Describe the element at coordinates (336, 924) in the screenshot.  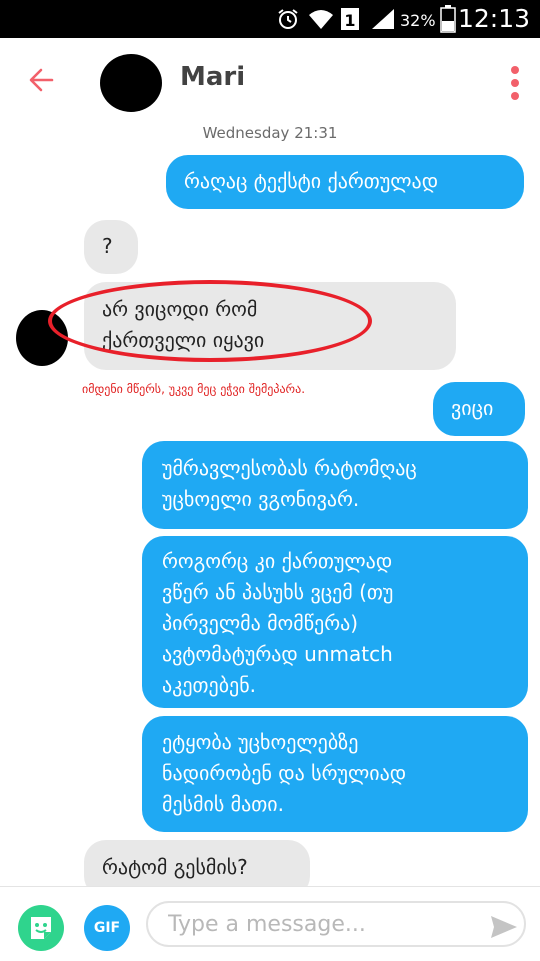
I see `message-input` at that location.